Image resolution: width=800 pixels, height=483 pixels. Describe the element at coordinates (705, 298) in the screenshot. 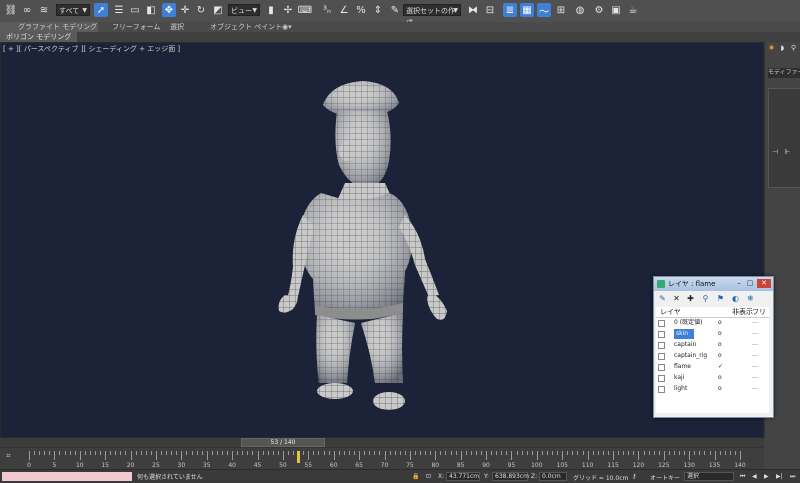

I see `select-objects-in-layer-icon: ⚲` at that location.